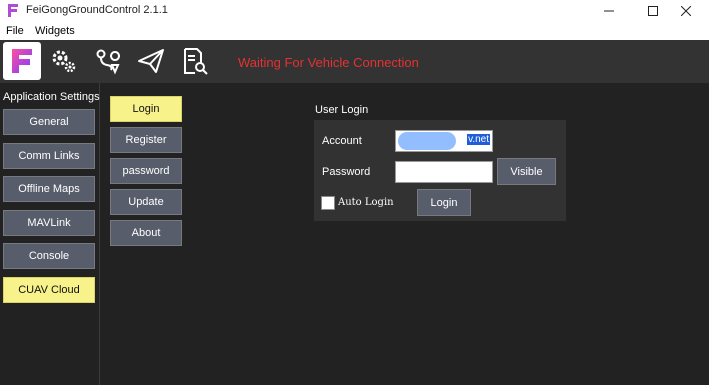 The width and height of the screenshot is (709, 385). What do you see at coordinates (346, 172) in the screenshot?
I see `password-label: Password` at bounding box center [346, 172].